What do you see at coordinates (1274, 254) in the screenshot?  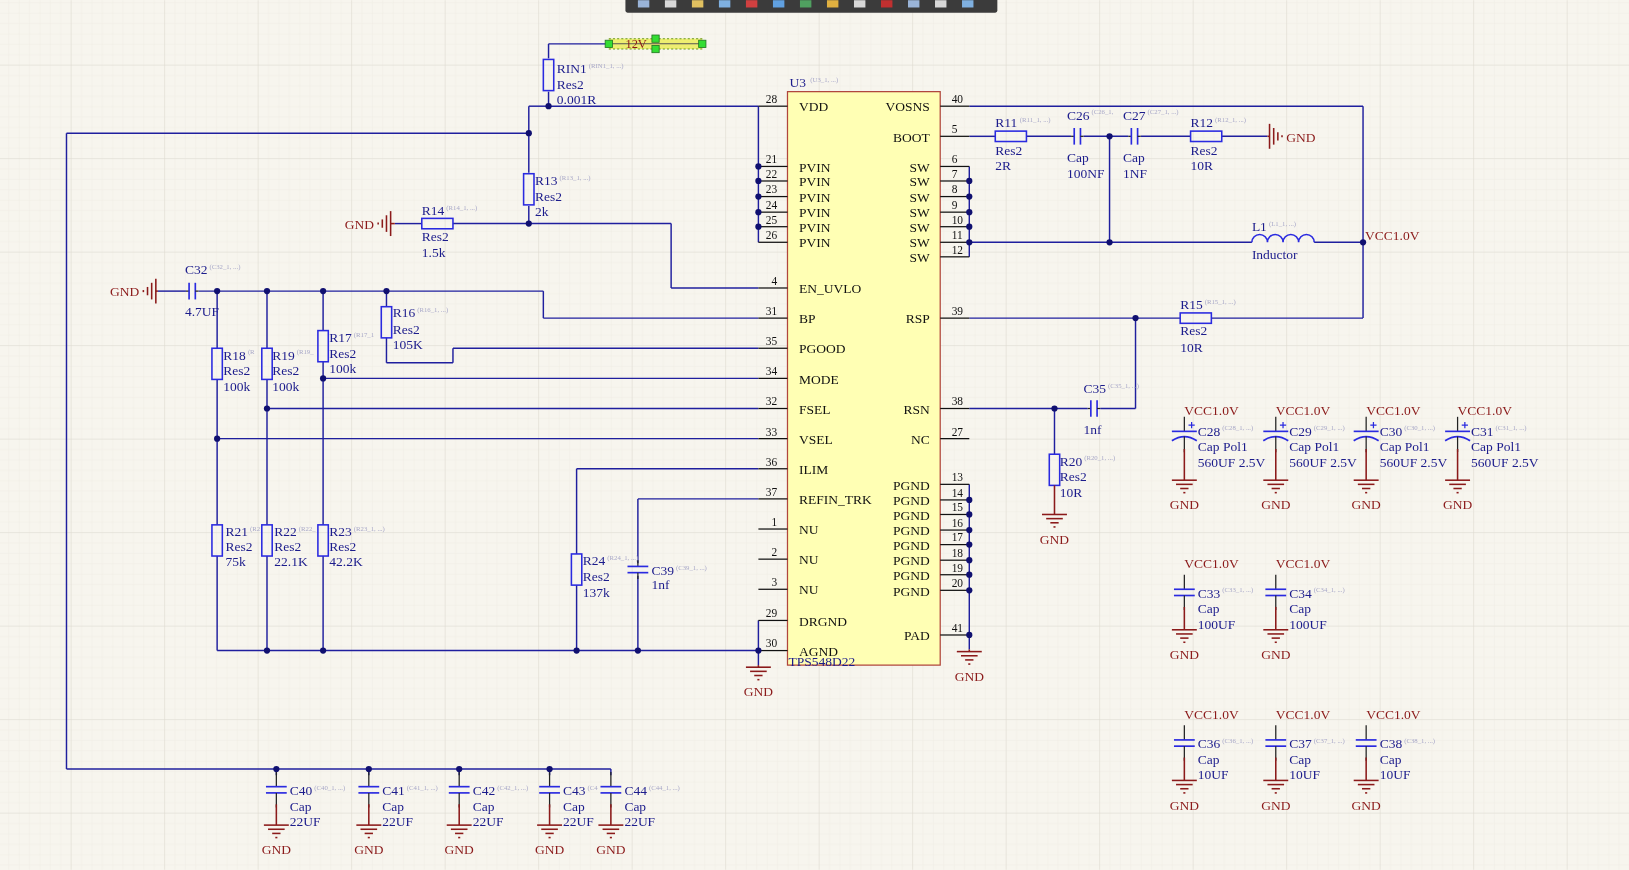 I see `component-comment: Inductor` at bounding box center [1274, 254].